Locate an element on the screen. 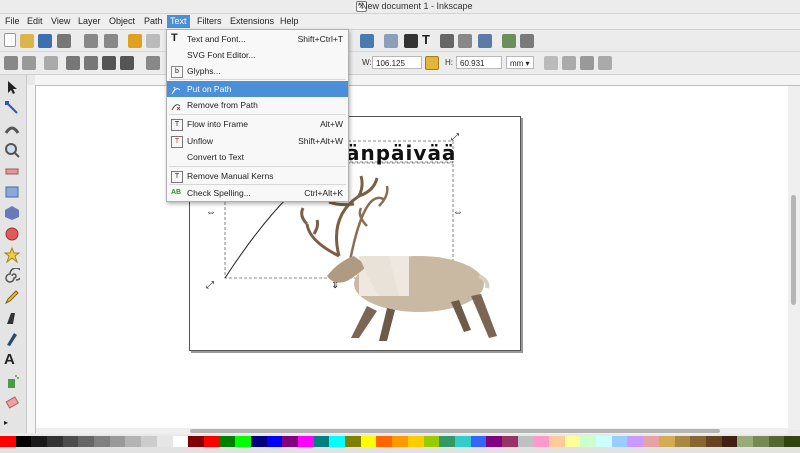 The width and height of the screenshot is (800, 453). width-field: 106.125 is located at coordinates (397, 62).